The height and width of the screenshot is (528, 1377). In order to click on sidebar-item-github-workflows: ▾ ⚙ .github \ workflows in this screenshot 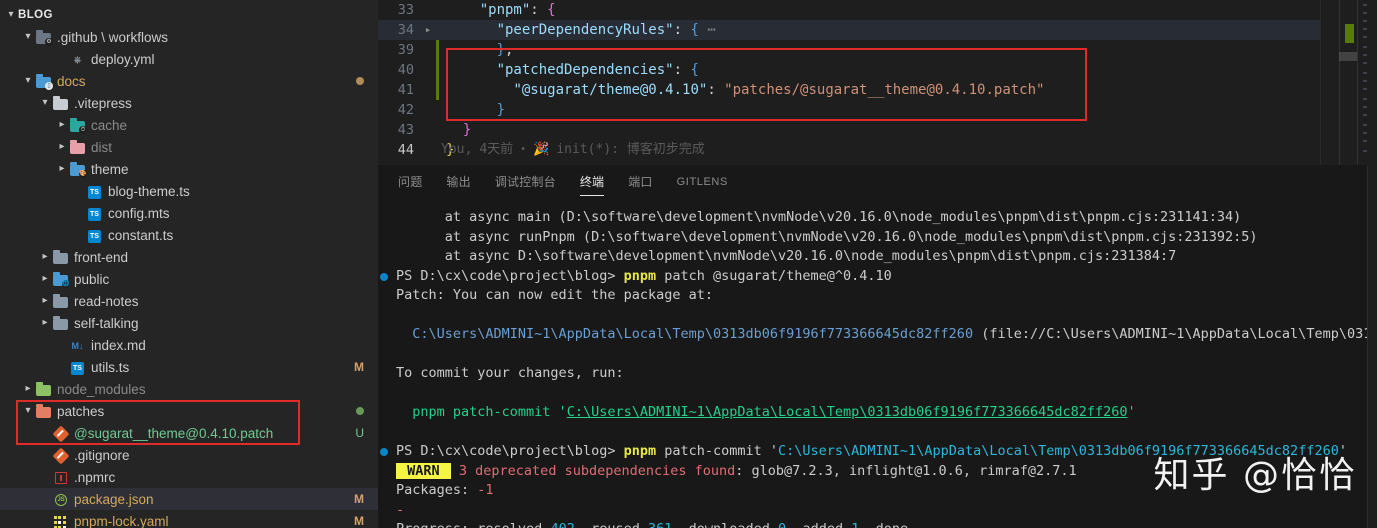, I will do `click(189, 37)`.